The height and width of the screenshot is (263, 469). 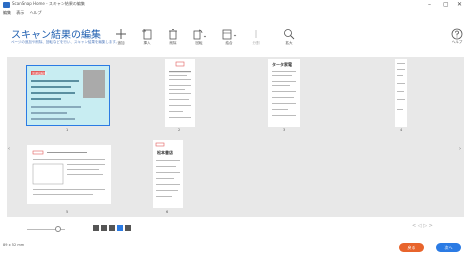 I want to click on merge-button: 結合, so click(x=229, y=37).